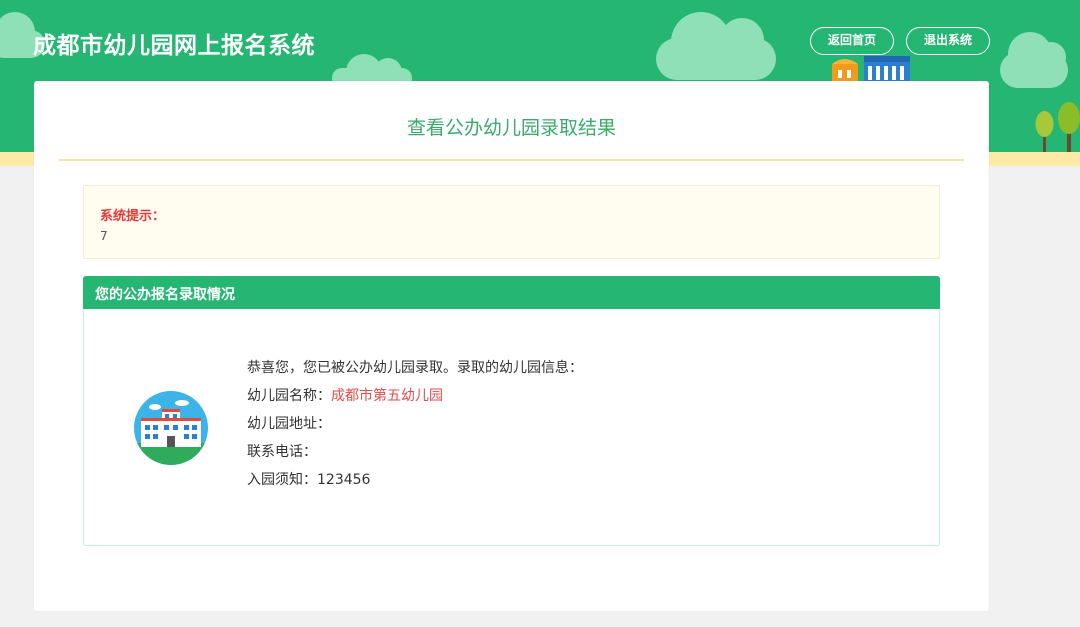 This screenshot has width=1080, height=627. I want to click on site-title: 成都市幼儿园网上报名系统, so click(174, 46).